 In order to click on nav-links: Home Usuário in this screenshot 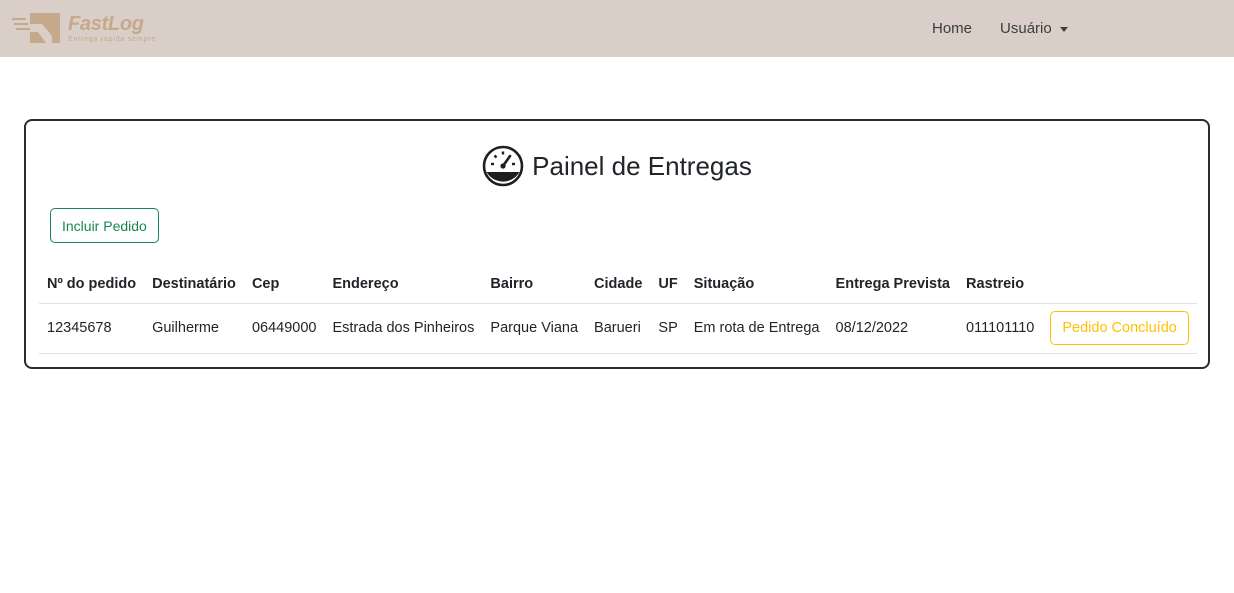, I will do `click(1000, 28)`.